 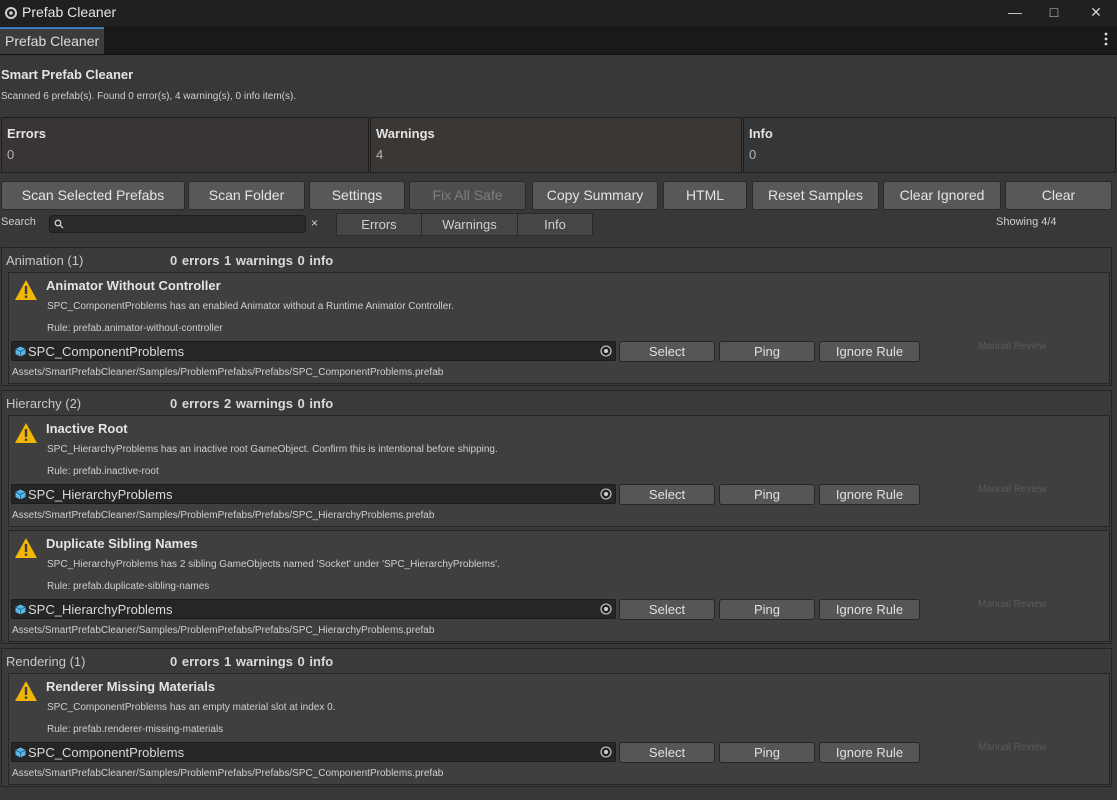 What do you see at coordinates (103, 471) in the screenshot?
I see `issue-rule: Rule: prefab.inactive-root` at bounding box center [103, 471].